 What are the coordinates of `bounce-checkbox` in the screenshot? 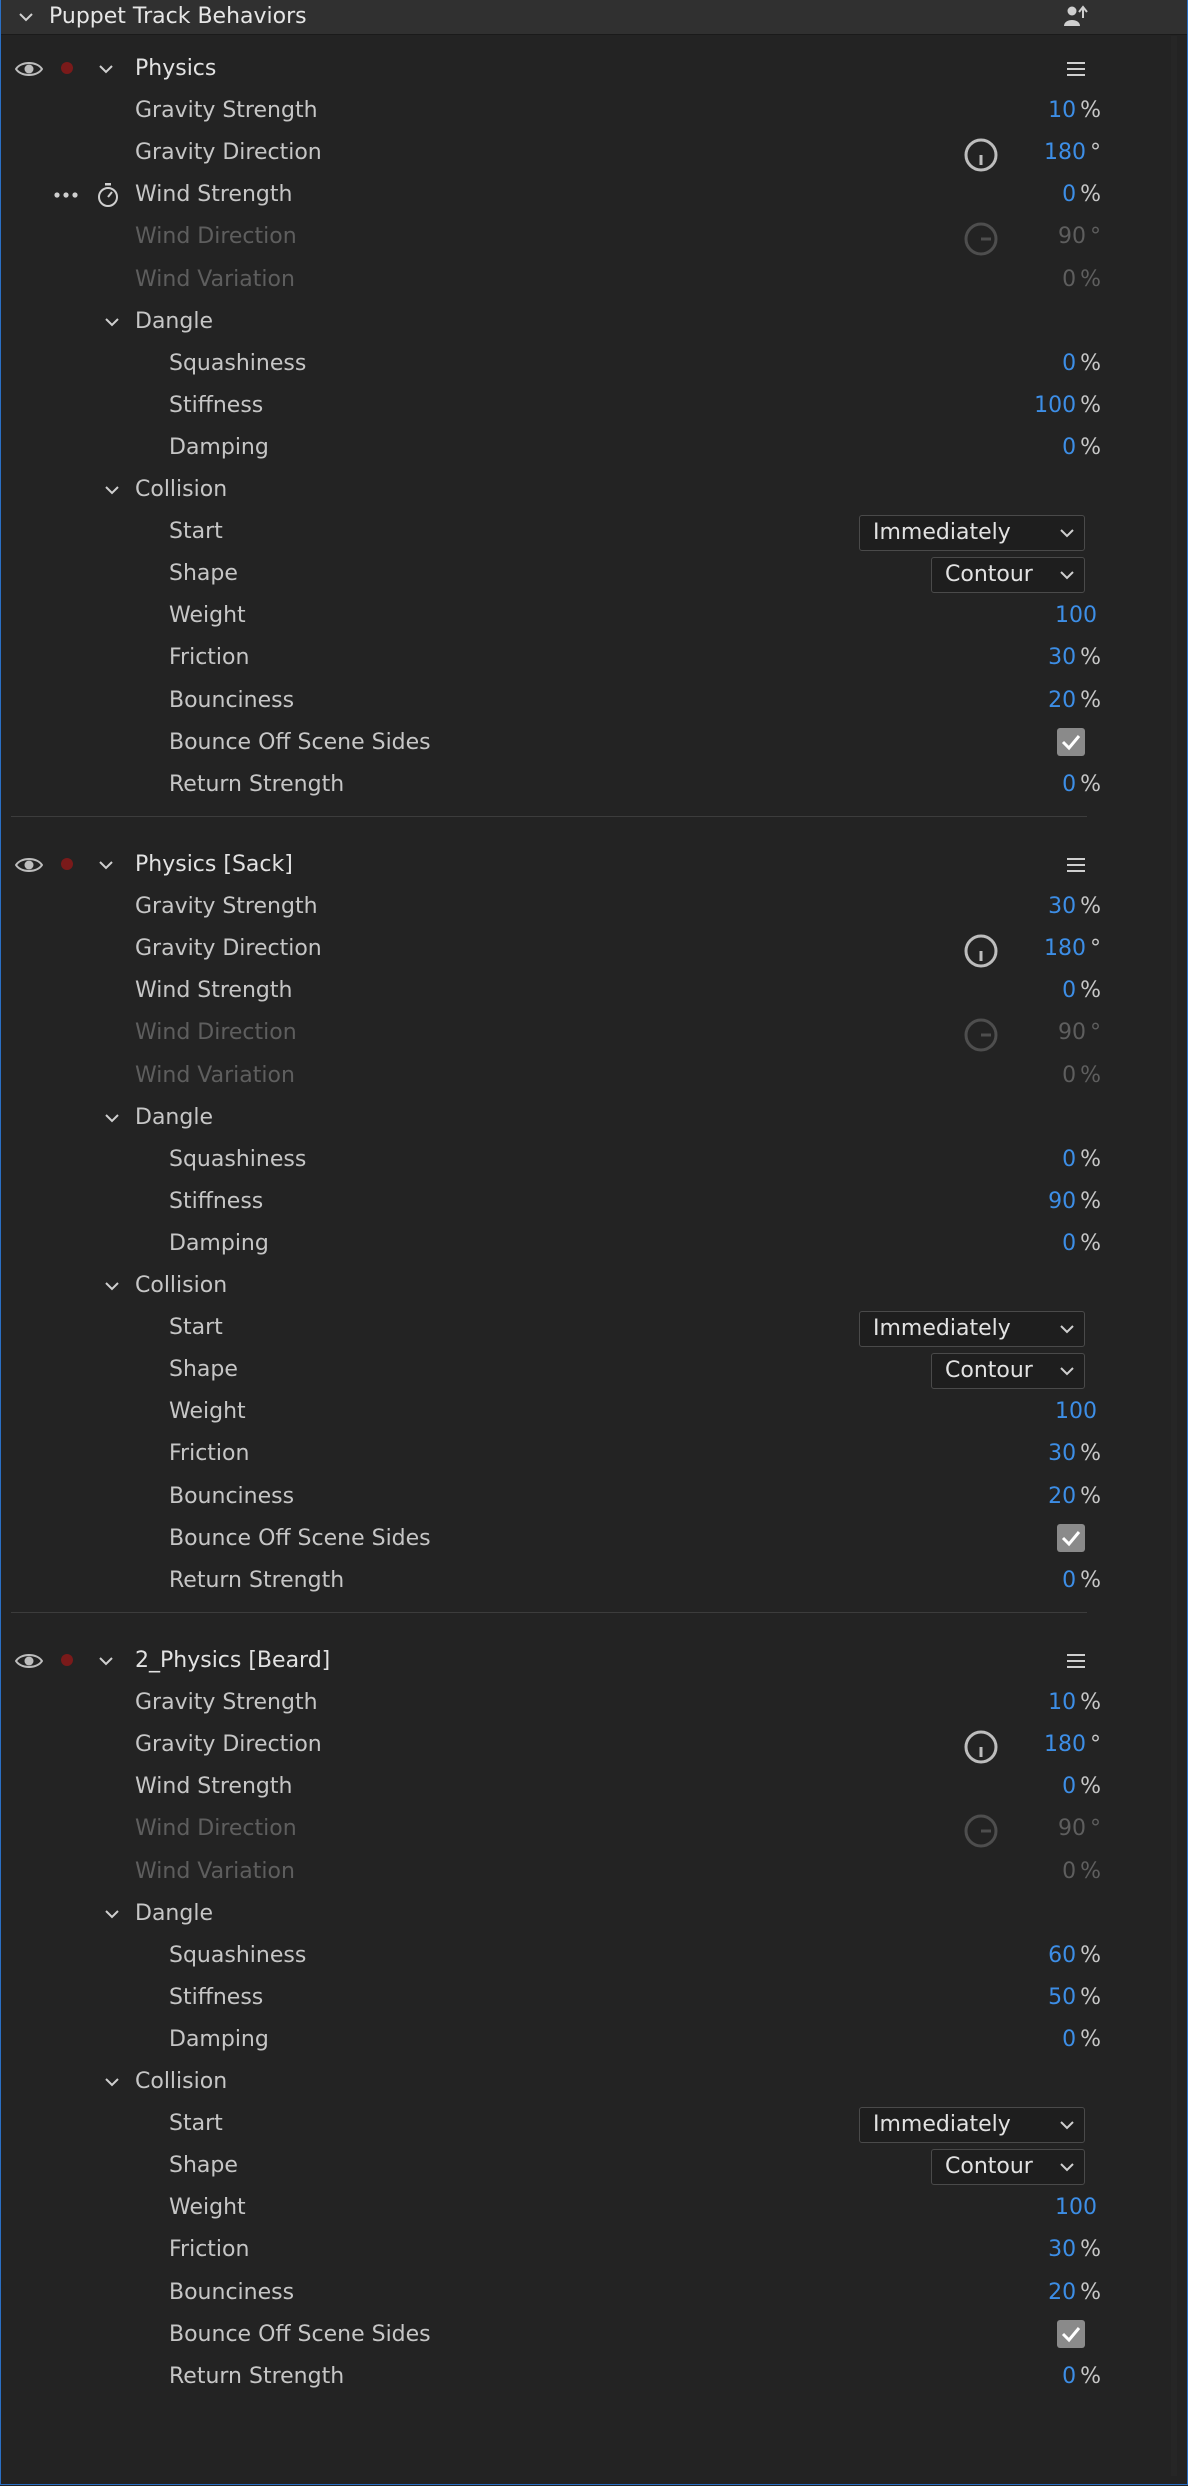 It's located at (1071, 1537).